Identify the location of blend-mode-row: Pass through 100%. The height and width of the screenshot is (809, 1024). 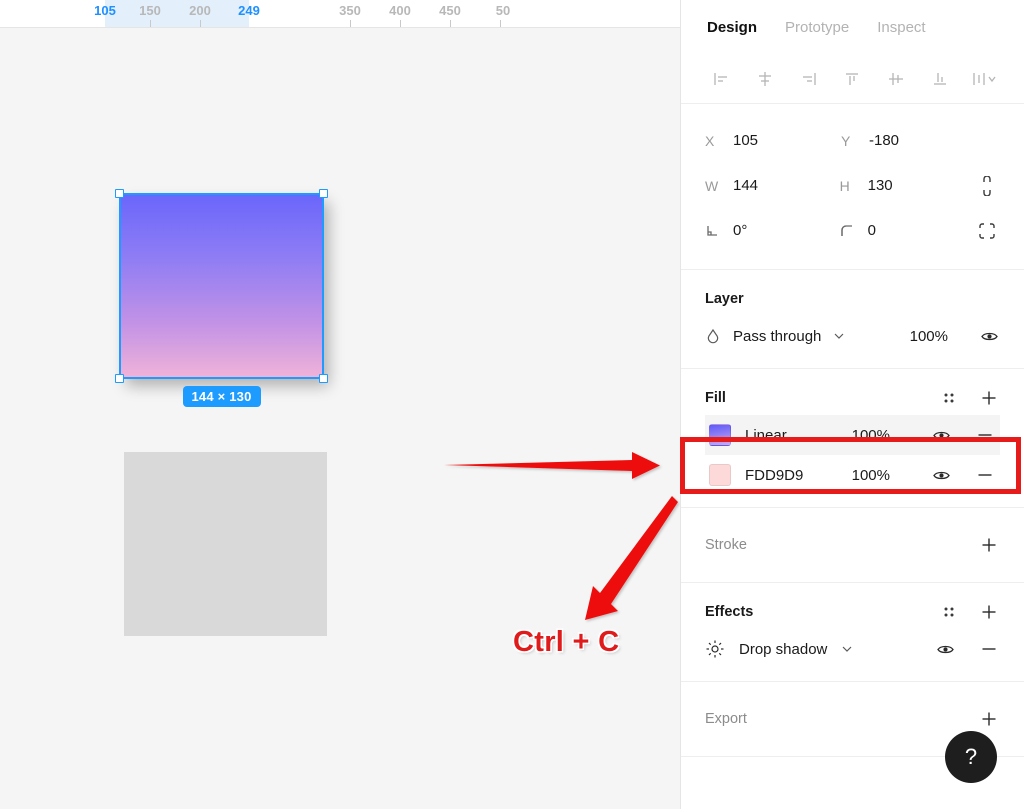
(852, 336).